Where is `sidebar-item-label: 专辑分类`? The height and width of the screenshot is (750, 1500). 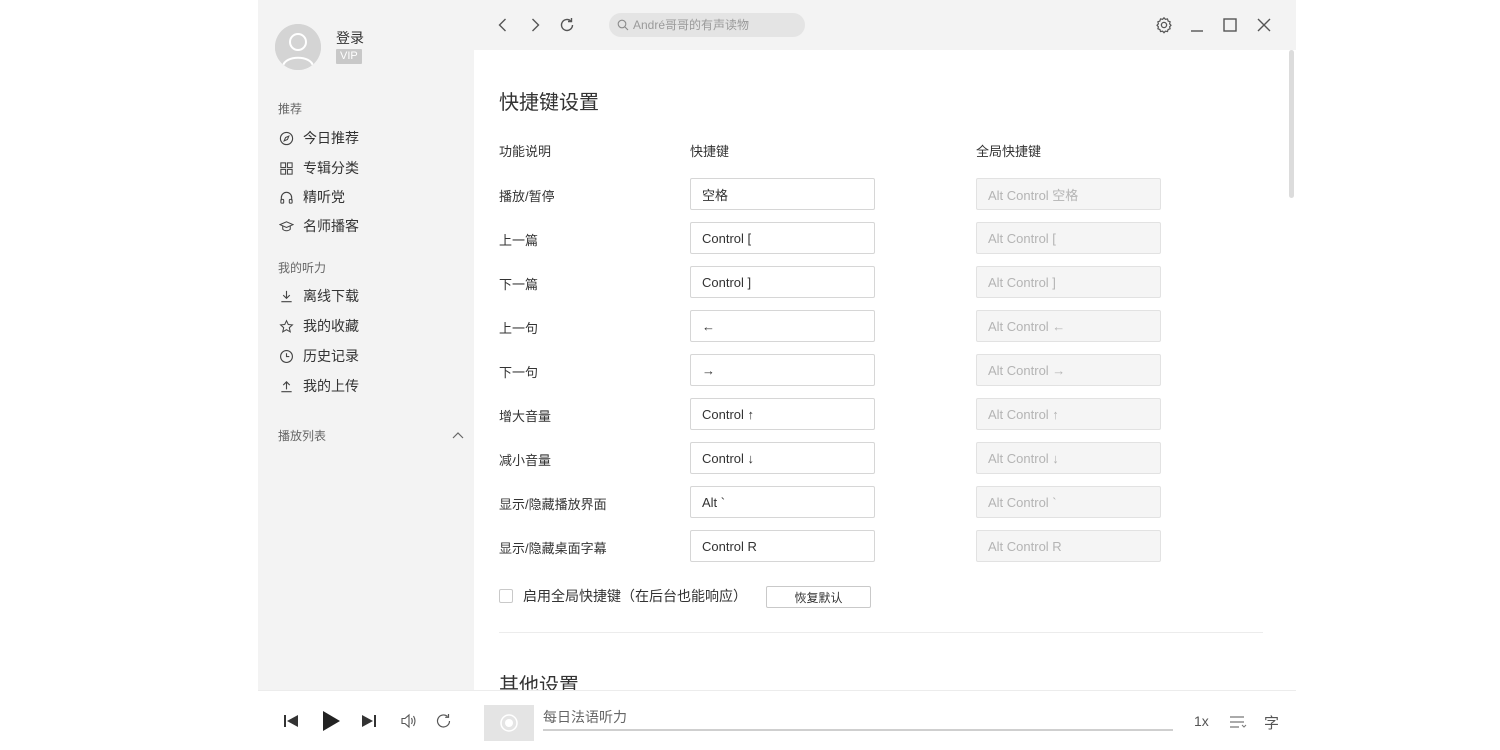 sidebar-item-label: 专辑分类 is located at coordinates (331, 168).